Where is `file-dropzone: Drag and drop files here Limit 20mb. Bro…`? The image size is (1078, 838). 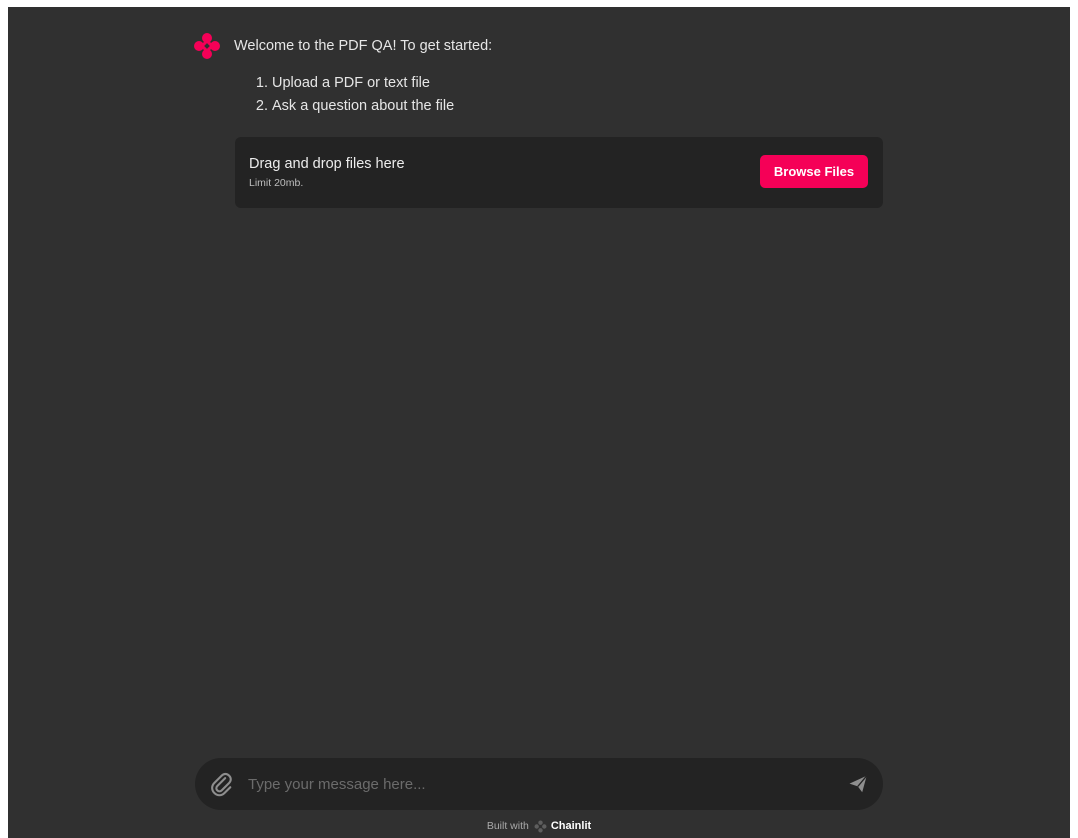 file-dropzone: Drag and drop files here Limit 20mb. Bro… is located at coordinates (559, 172).